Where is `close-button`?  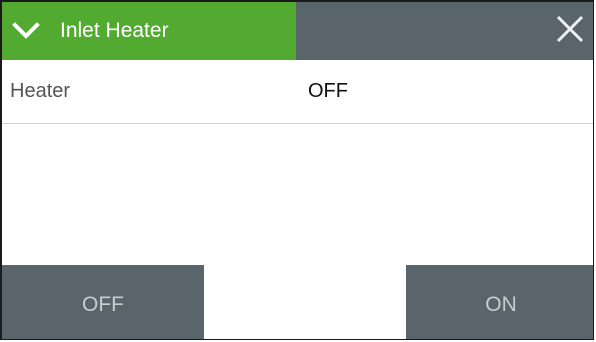 close-button is located at coordinates (570, 31).